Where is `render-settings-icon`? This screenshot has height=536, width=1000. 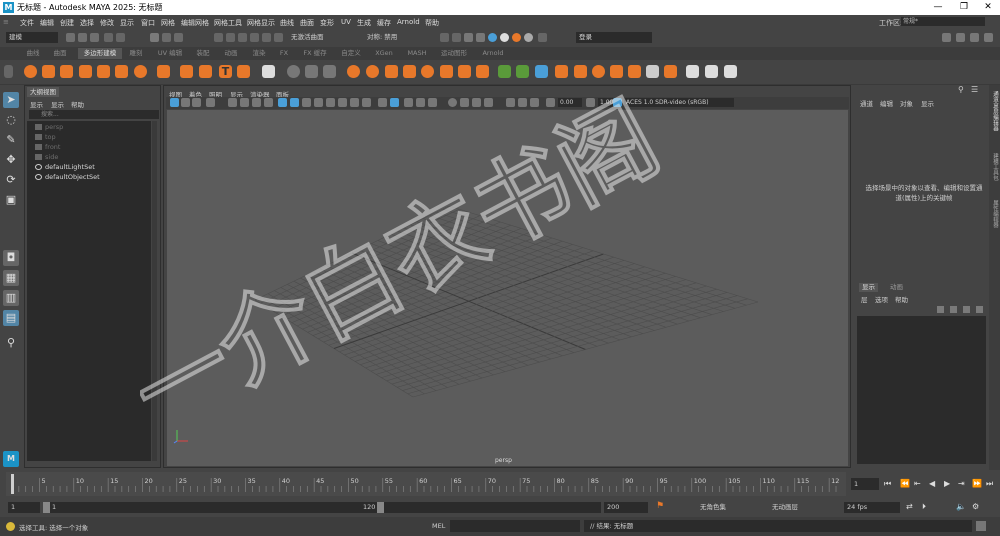 render-settings-icon is located at coordinates (492, 37).